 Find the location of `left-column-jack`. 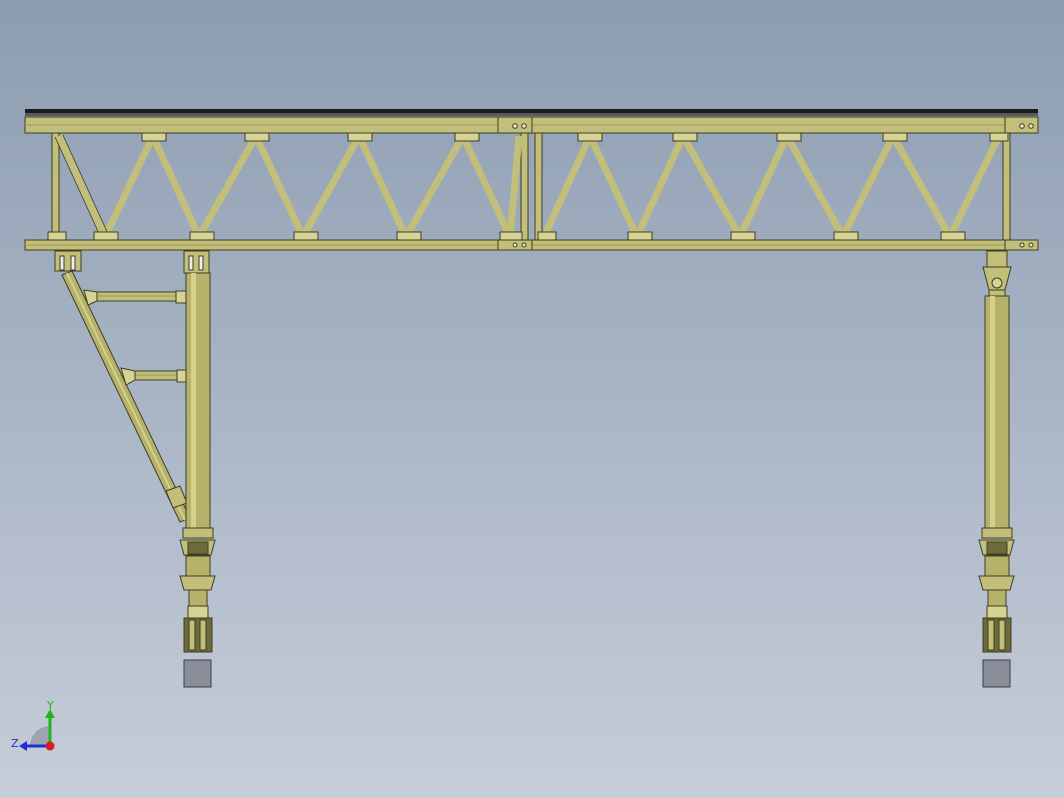

left-column-jack is located at coordinates (197, 590).